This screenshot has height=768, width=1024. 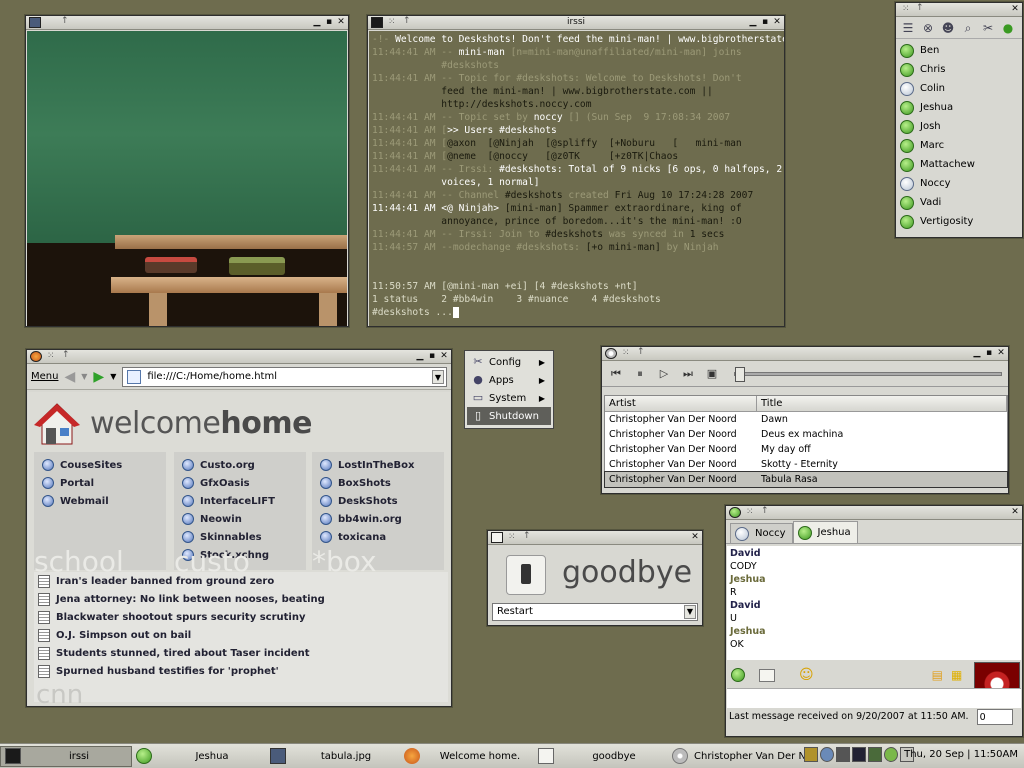 I want to click on users-icon: ☻, so click(x=948, y=28).